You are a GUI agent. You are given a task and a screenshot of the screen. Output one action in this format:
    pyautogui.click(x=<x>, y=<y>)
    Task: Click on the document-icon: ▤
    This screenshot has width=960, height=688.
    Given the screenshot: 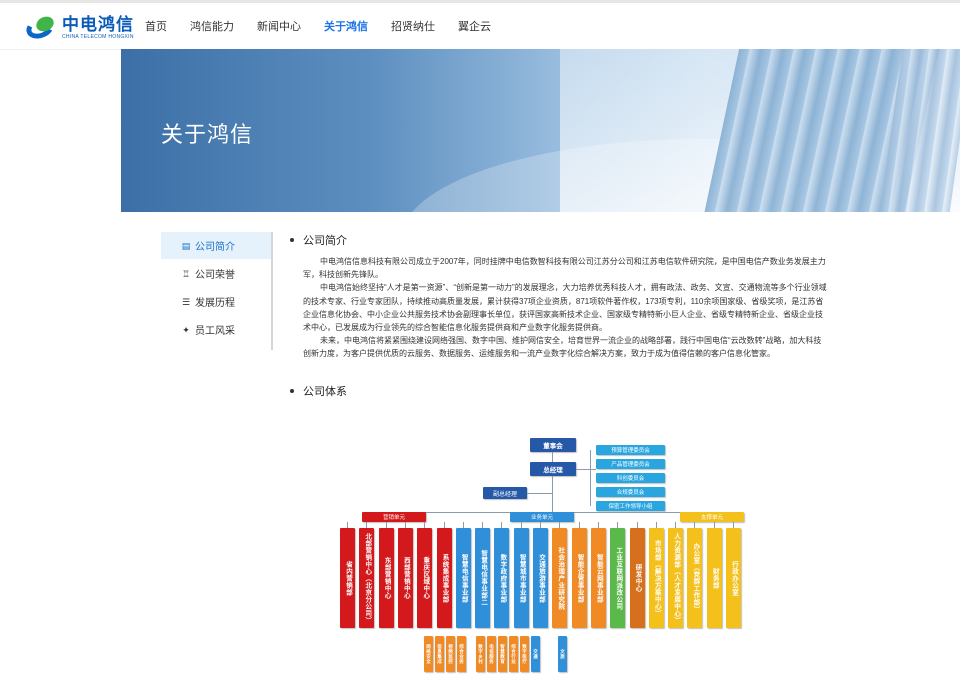 What is the action you would take?
    pyautogui.click(x=186, y=245)
    